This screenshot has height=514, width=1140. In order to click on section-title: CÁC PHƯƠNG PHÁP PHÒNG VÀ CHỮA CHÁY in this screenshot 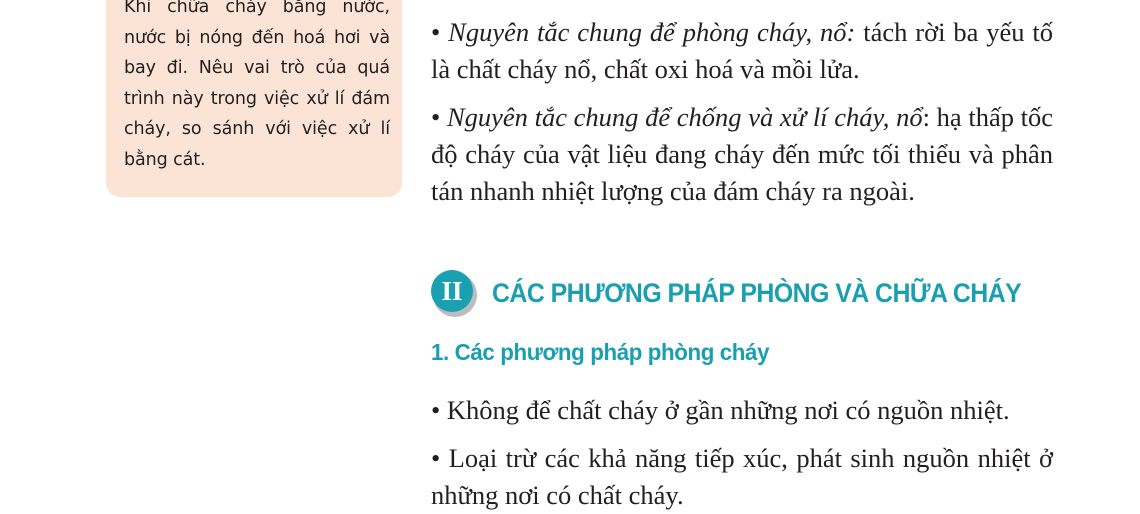, I will do `click(757, 293)`.